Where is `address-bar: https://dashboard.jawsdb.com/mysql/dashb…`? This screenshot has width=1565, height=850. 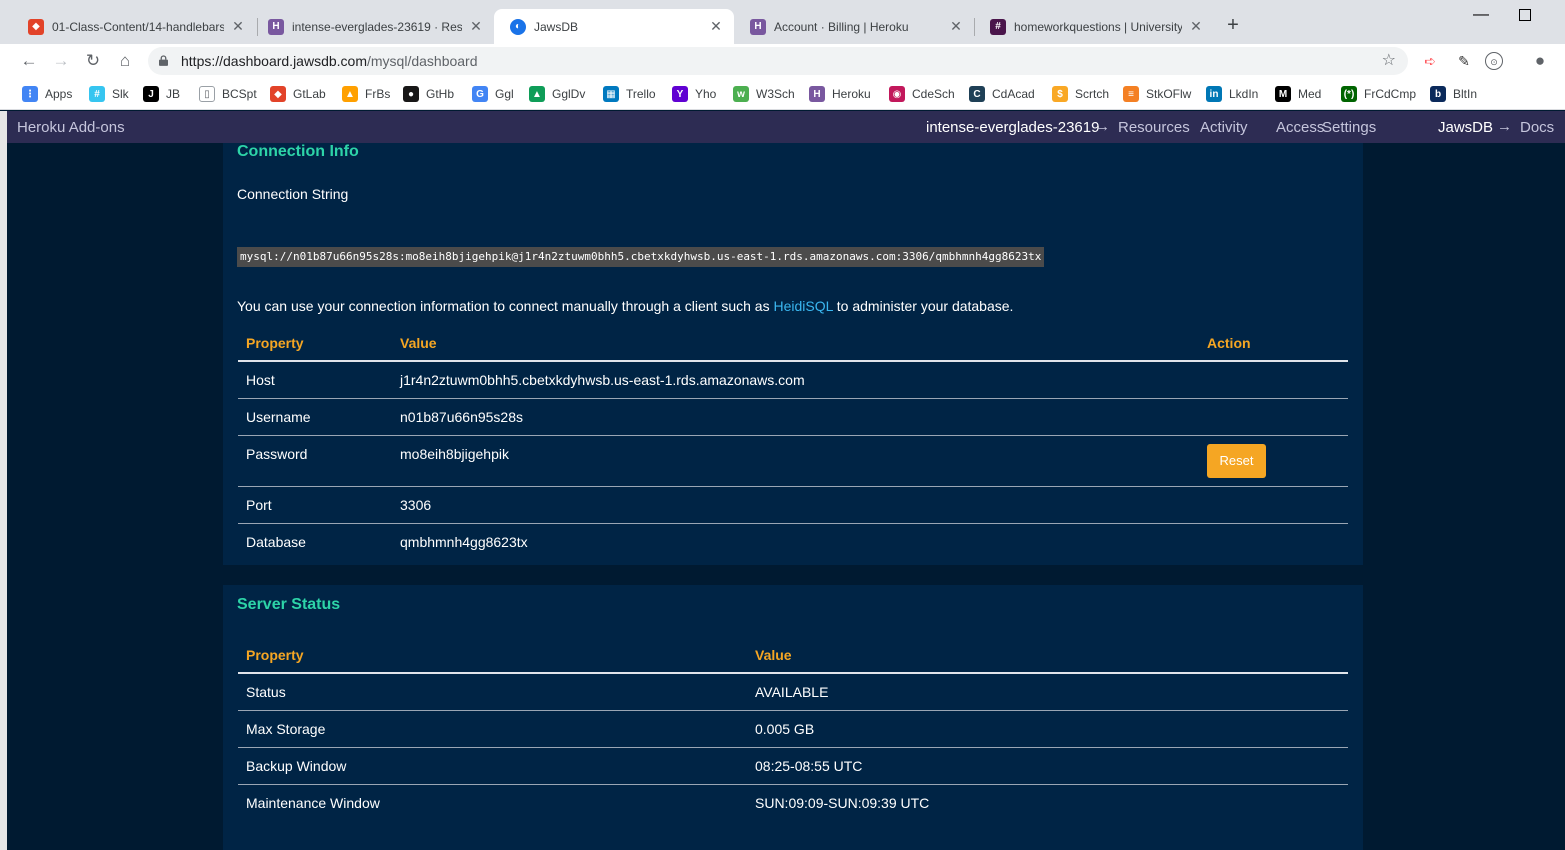
address-bar: https://dashboard.jawsdb.com/mysql/dashb… is located at coordinates (778, 61).